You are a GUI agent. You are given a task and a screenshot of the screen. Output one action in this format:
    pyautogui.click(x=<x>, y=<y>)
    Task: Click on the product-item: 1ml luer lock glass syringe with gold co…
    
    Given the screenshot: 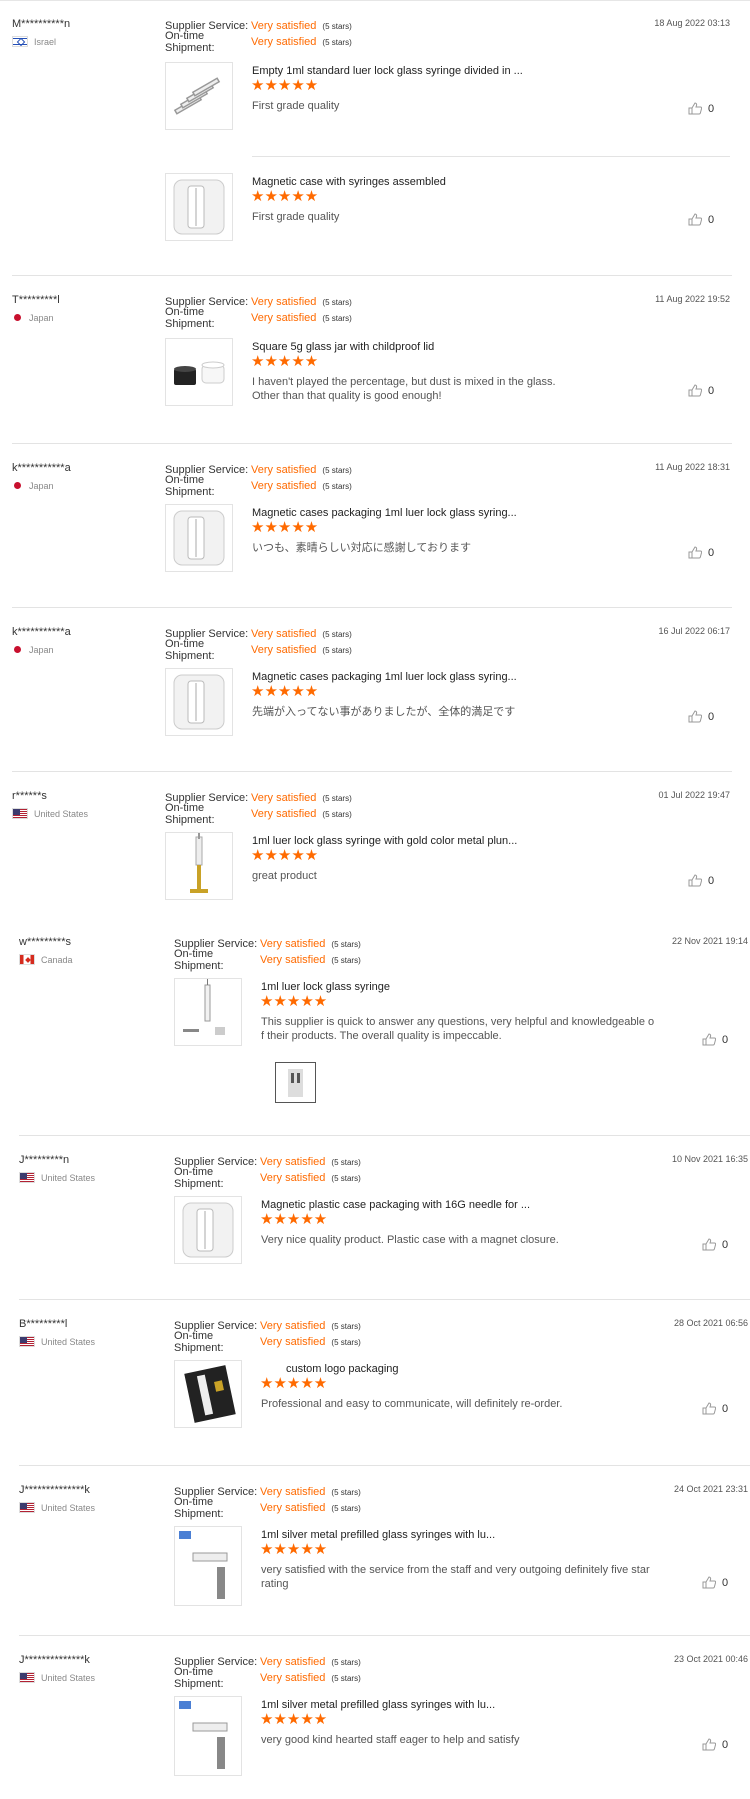 What is the action you would take?
    pyautogui.click(x=447, y=872)
    